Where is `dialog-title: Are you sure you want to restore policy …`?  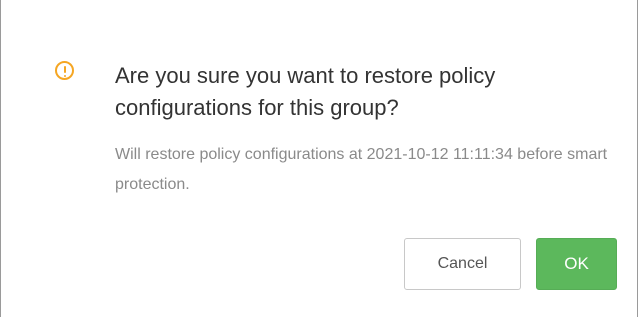
dialog-title: Are you sure you want to restore policy … is located at coordinates (305, 91).